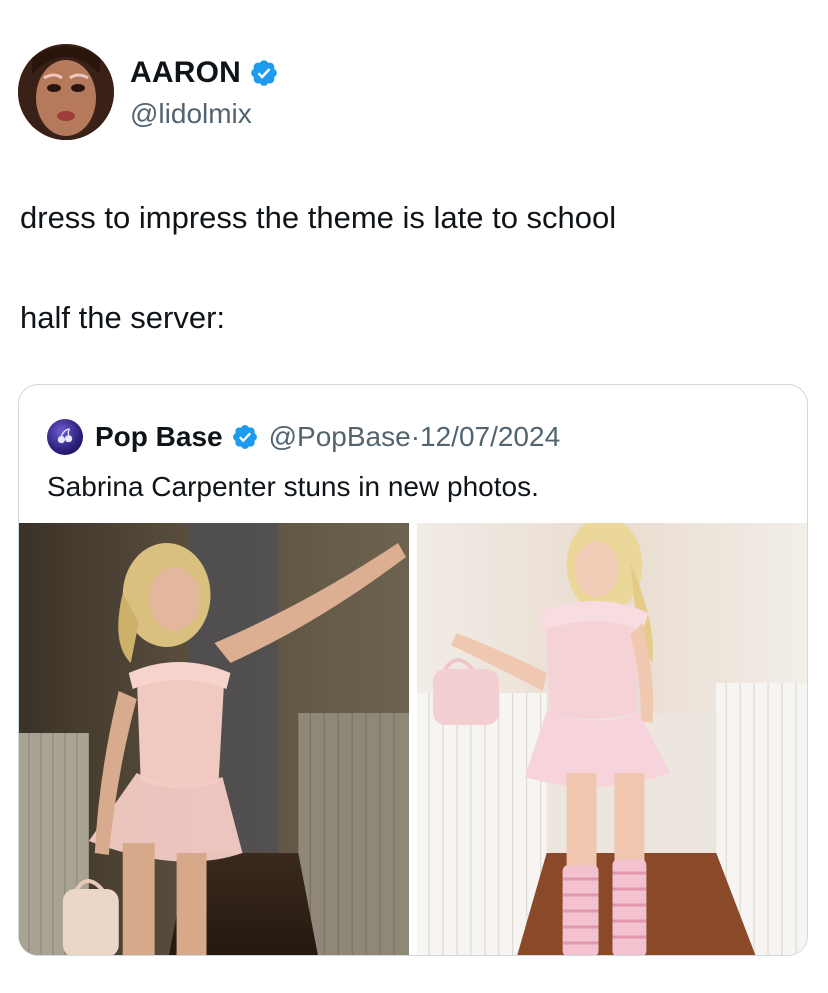 Image resolution: width=828 pixels, height=993 pixels. What do you see at coordinates (185, 73) in the screenshot?
I see `author-display-name: AARON` at bounding box center [185, 73].